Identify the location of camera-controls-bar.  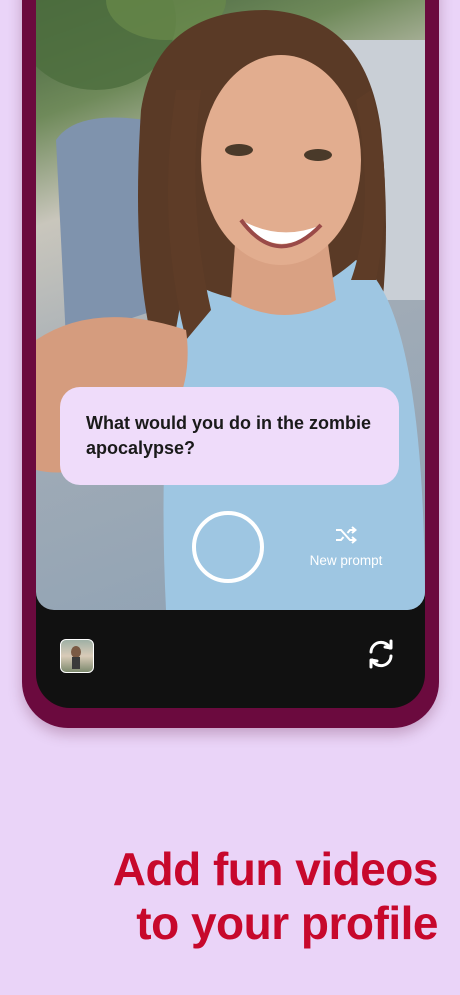
(230, 659).